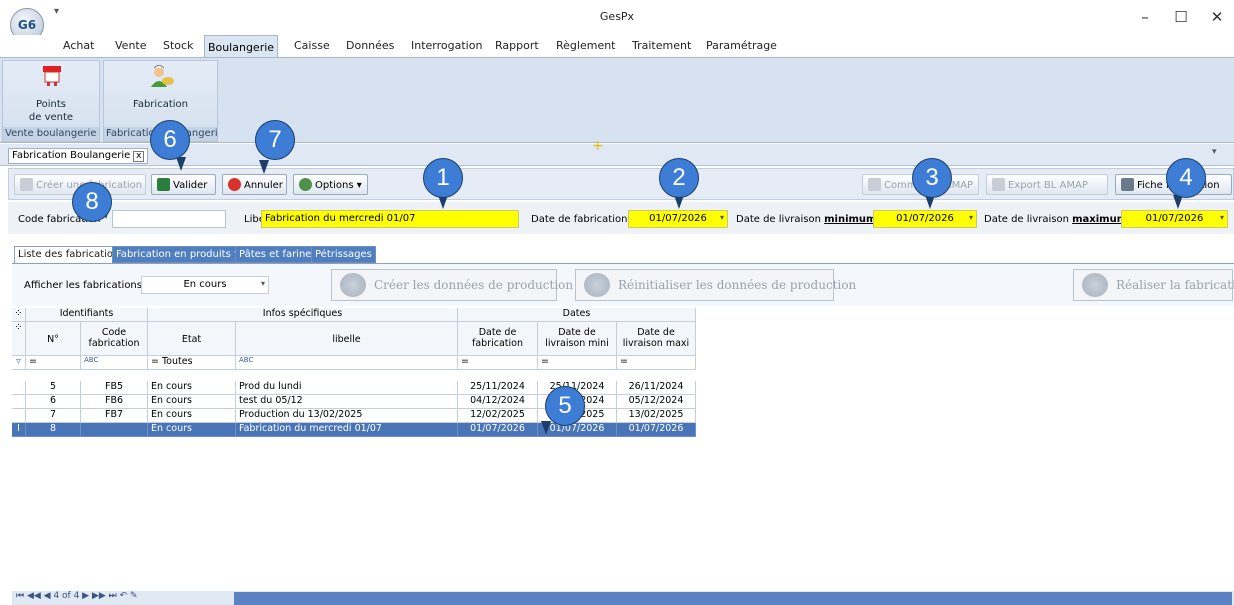  Describe the element at coordinates (169, 219) in the screenshot. I see `code-fabrication-input` at that location.